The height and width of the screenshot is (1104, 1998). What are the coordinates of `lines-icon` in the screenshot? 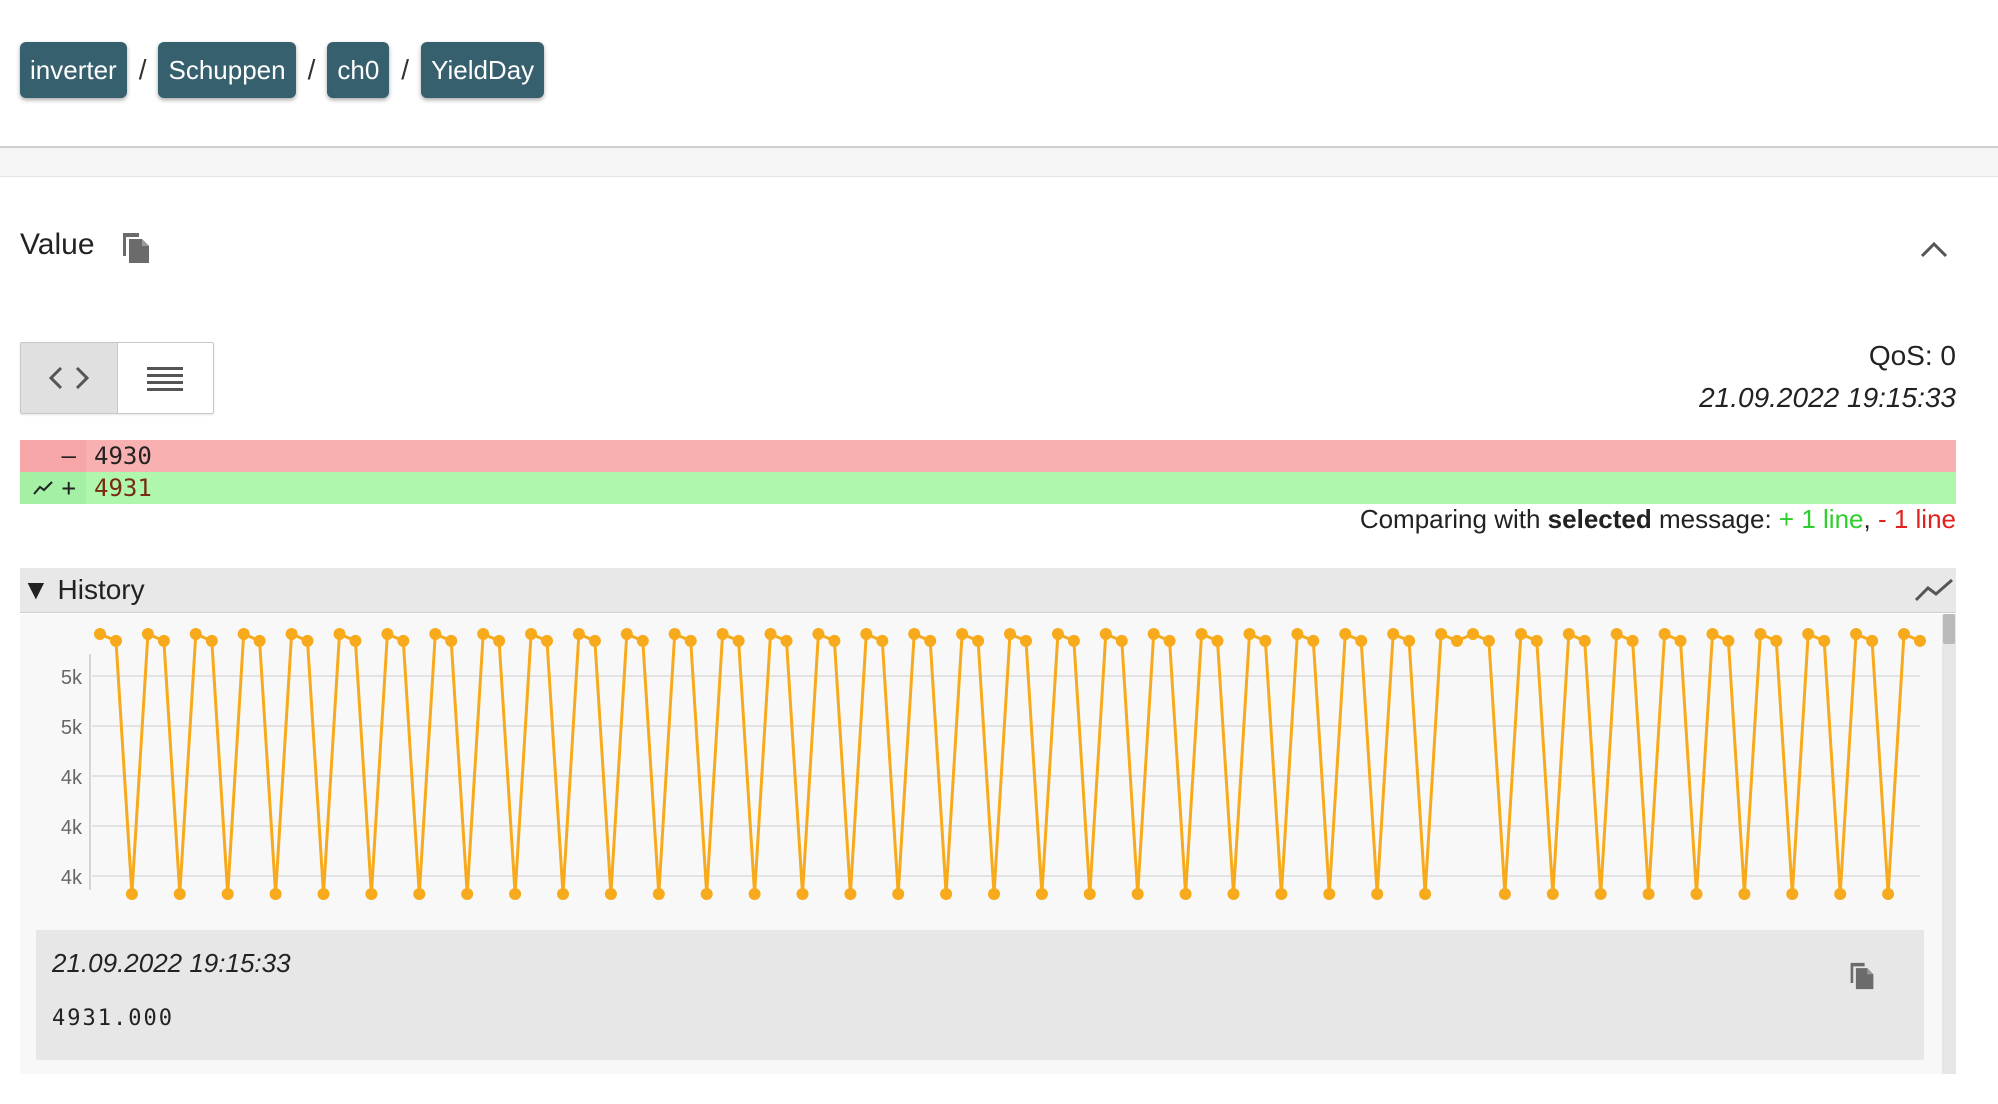 It's located at (165, 379).